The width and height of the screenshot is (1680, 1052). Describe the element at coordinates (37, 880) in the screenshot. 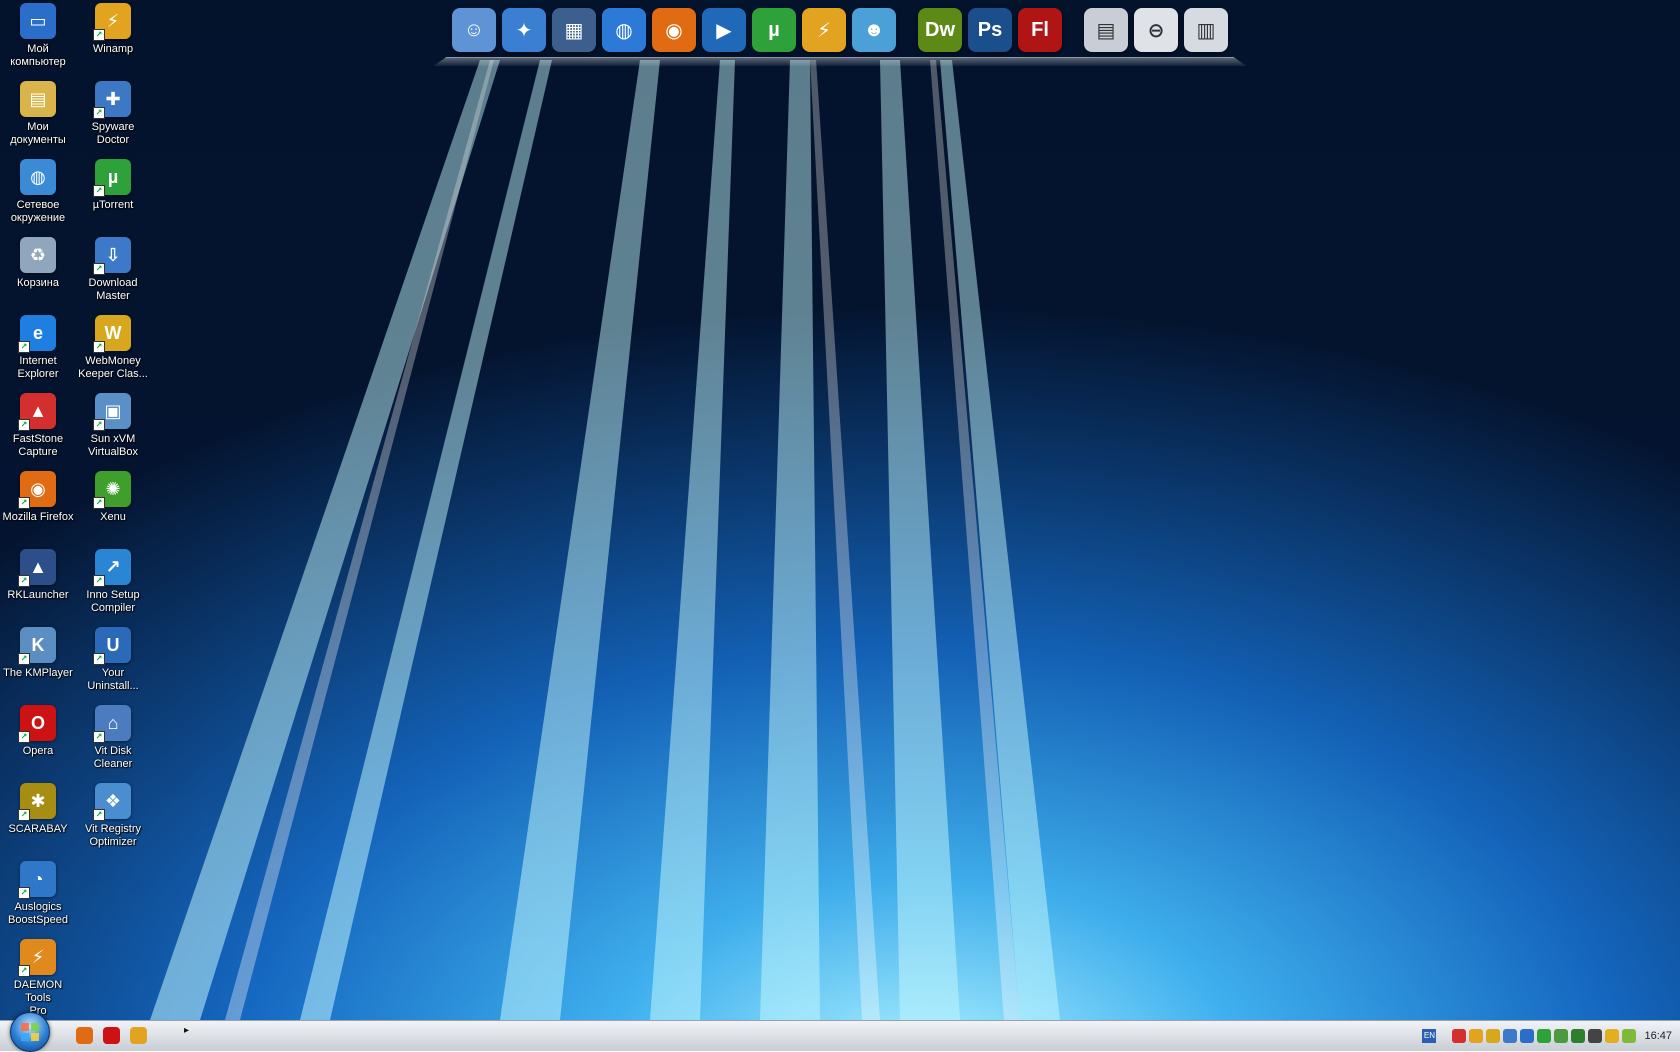

I see `auslogics-boostspeed-icon: ◔ ↗` at that location.